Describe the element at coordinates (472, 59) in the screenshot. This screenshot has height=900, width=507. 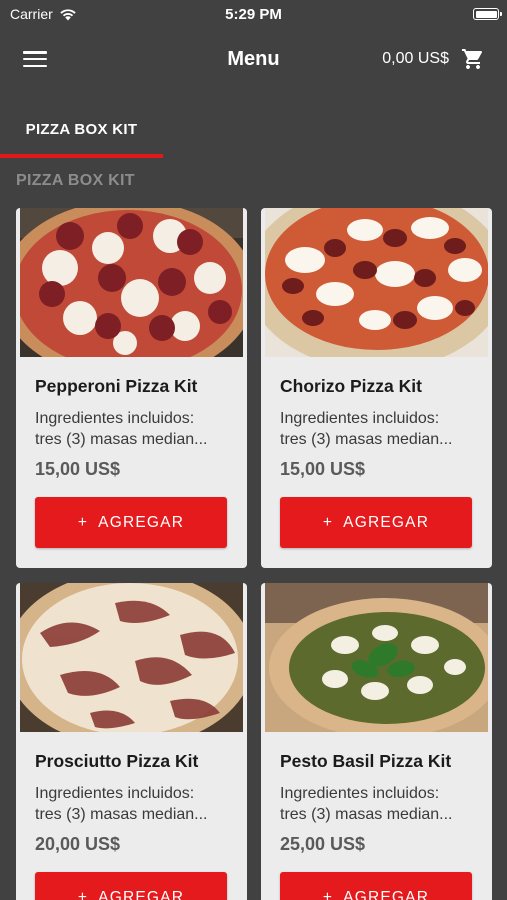
I see `cart-icon` at that location.